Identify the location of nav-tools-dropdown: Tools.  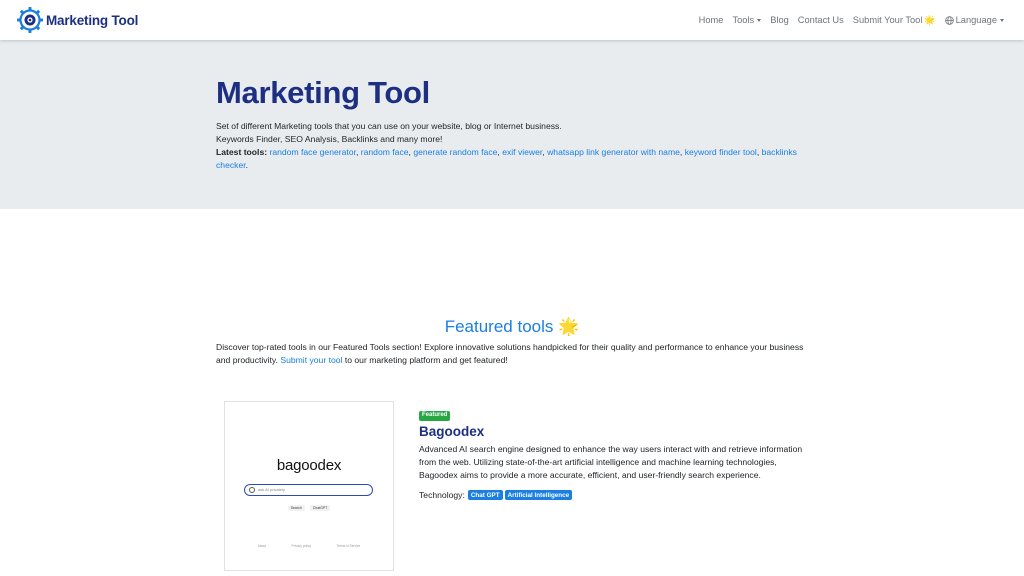
(747, 20).